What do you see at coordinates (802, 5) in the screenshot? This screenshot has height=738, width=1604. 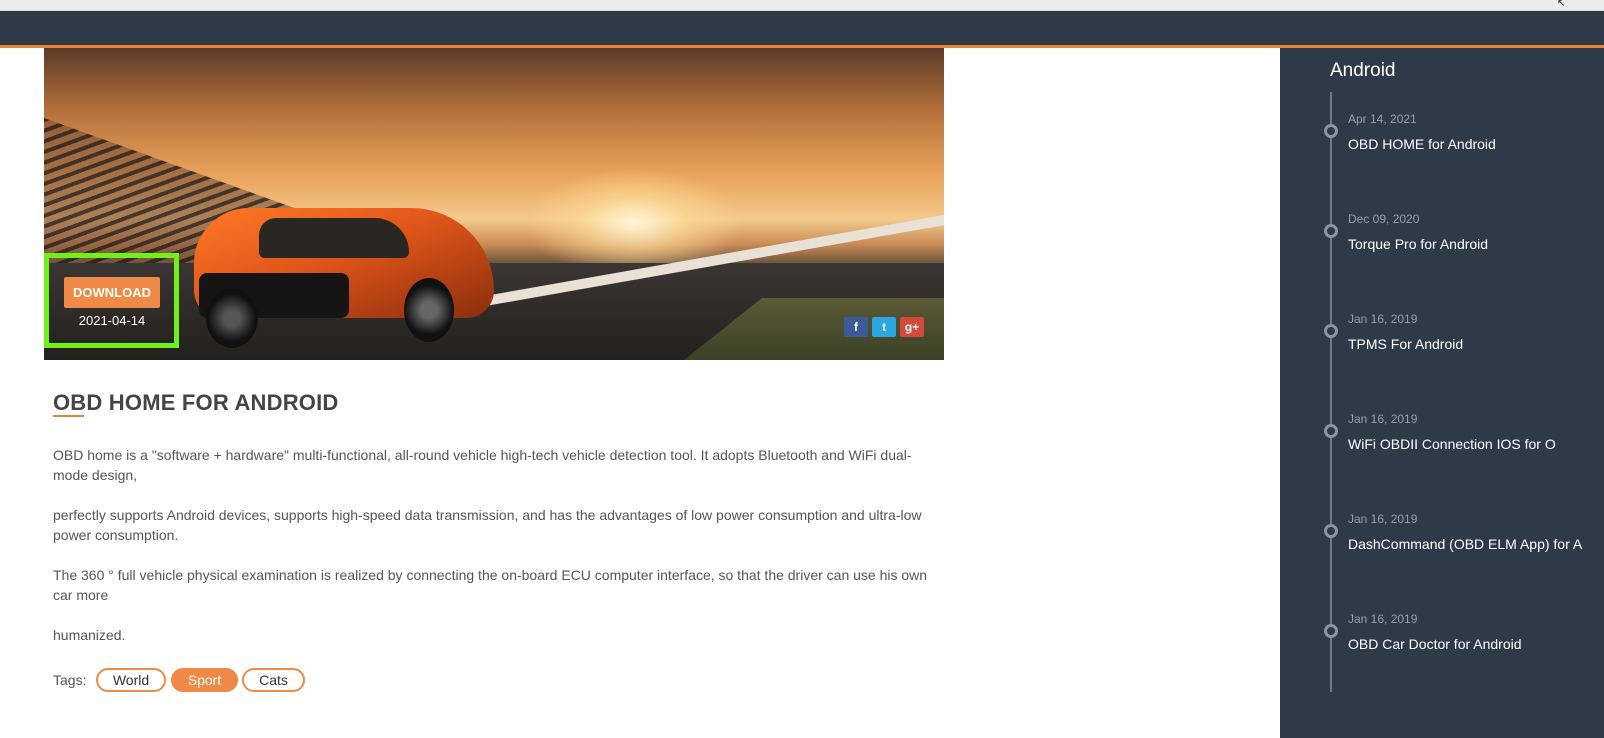 I see `browser-top-strip` at bounding box center [802, 5].